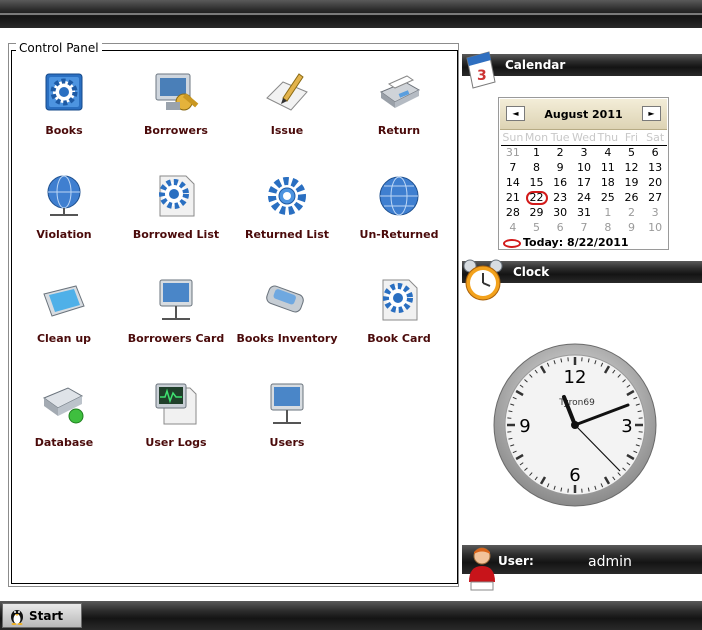  What do you see at coordinates (566, 242) in the screenshot?
I see `today-link: Today: 8/22/2011` at bounding box center [566, 242].